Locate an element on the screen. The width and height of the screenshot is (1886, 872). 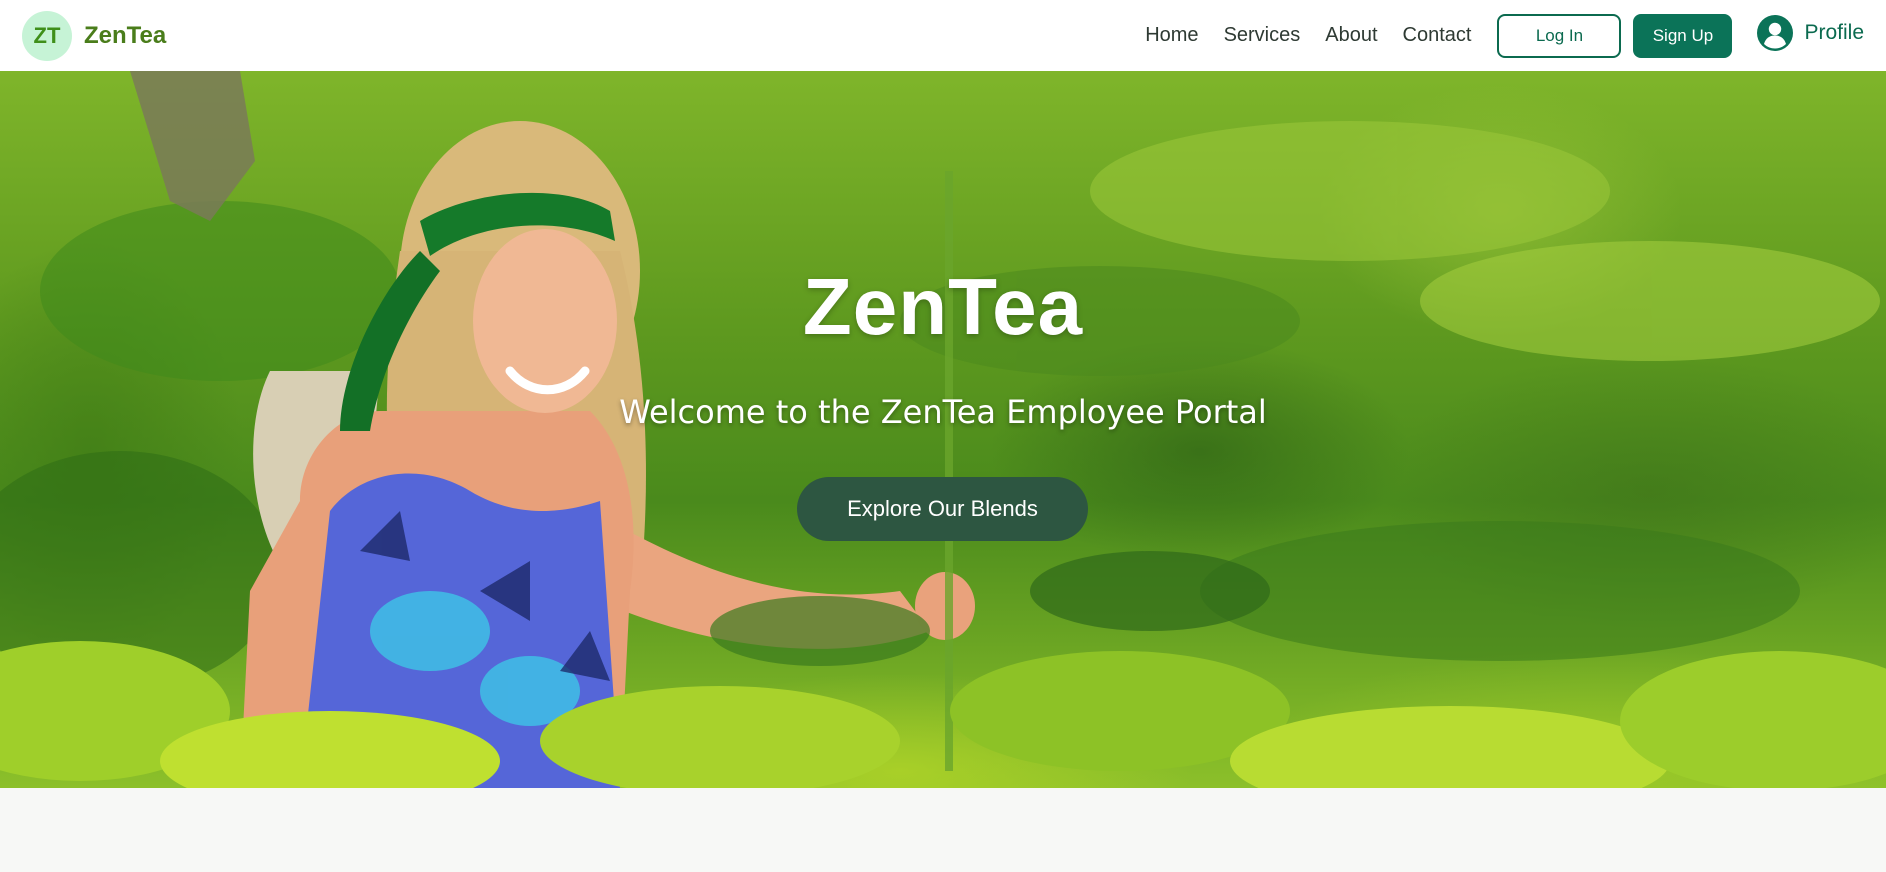
user-circle-icon is located at coordinates (1775, 32).